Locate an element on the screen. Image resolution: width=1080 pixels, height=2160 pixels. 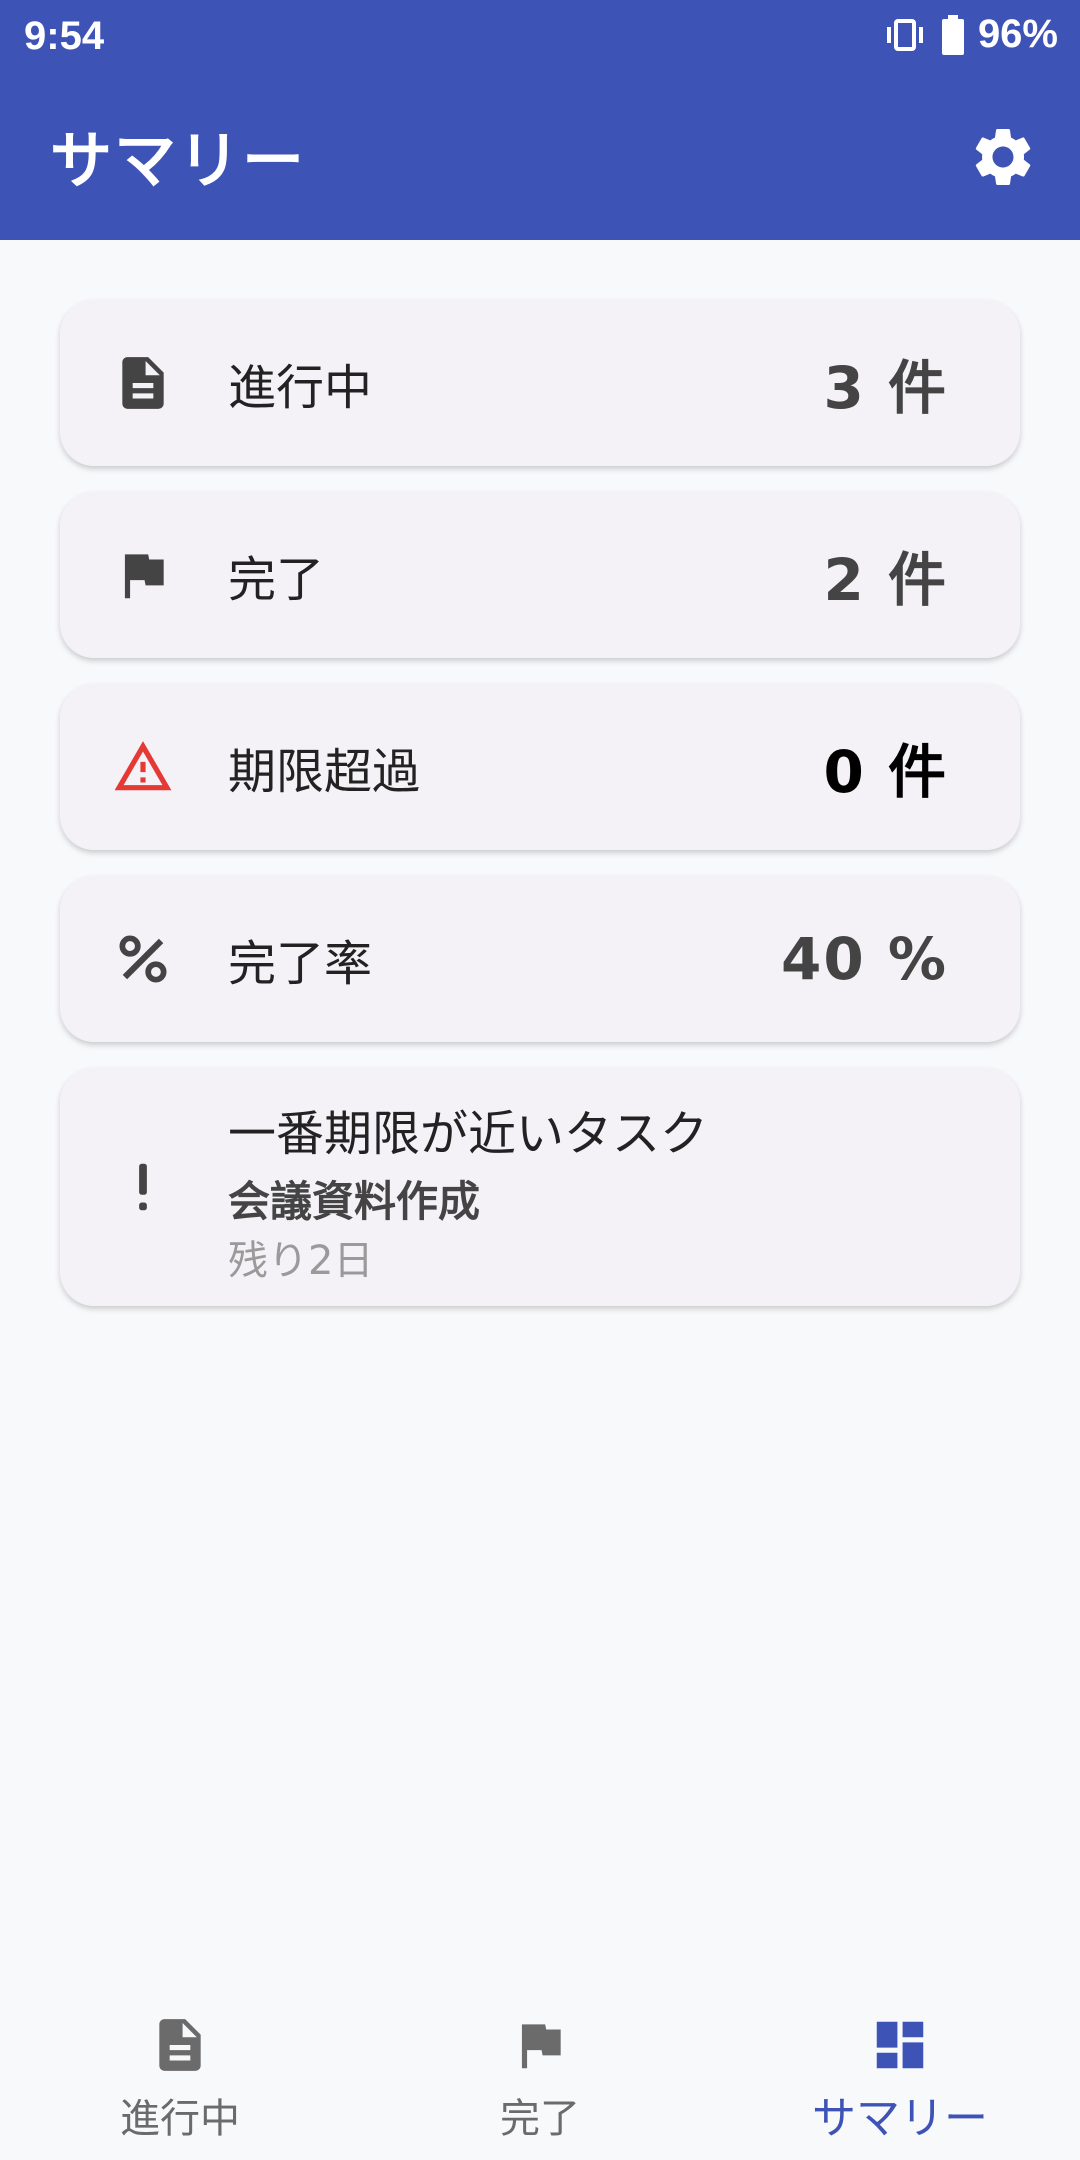
bottom-navigation: 進行中 完了 サマリー is located at coordinates (540, 2073).